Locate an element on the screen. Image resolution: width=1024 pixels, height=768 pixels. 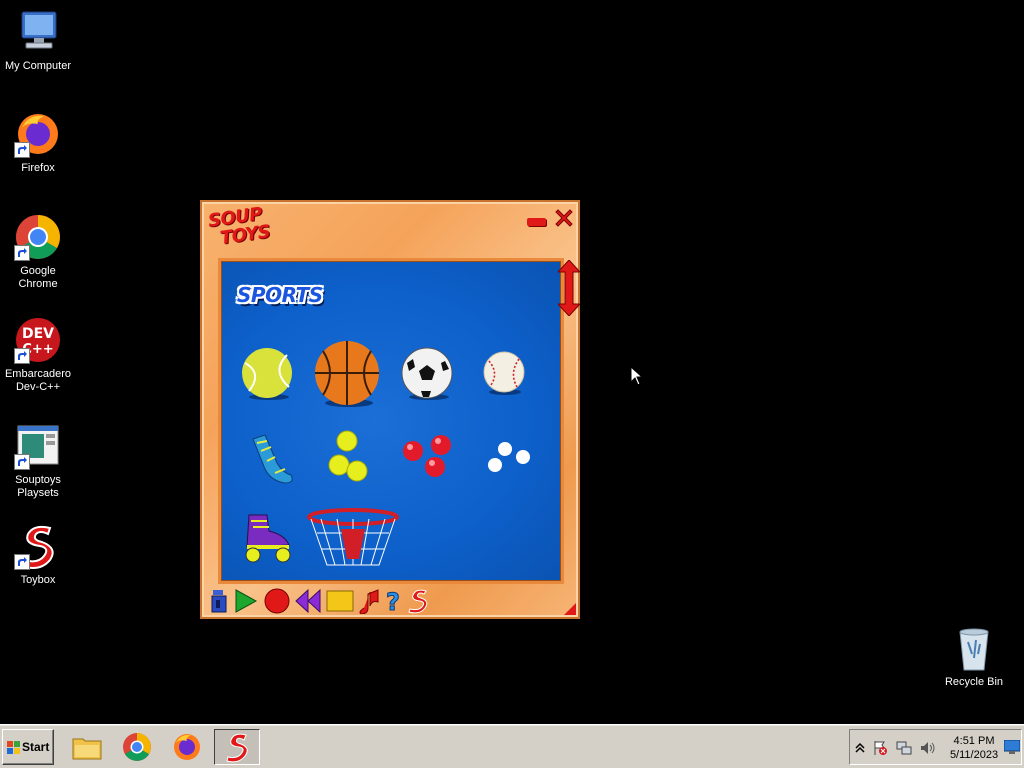
desktop-icon-label: Firefox is located at coordinates (38, 168).